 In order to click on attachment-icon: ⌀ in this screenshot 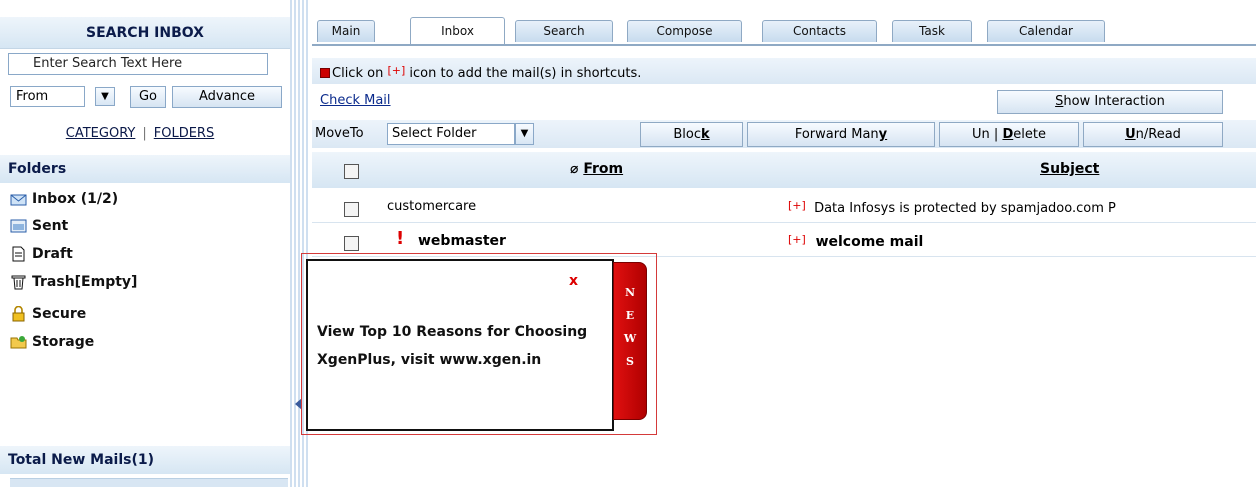, I will do `click(577, 169)`.